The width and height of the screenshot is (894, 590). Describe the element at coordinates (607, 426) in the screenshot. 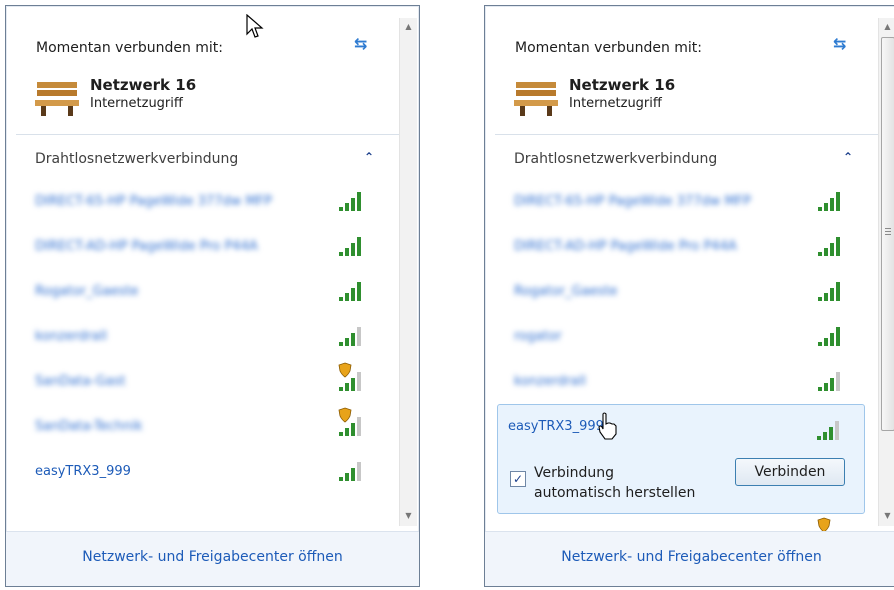

I see `hand-cursor-icon` at that location.